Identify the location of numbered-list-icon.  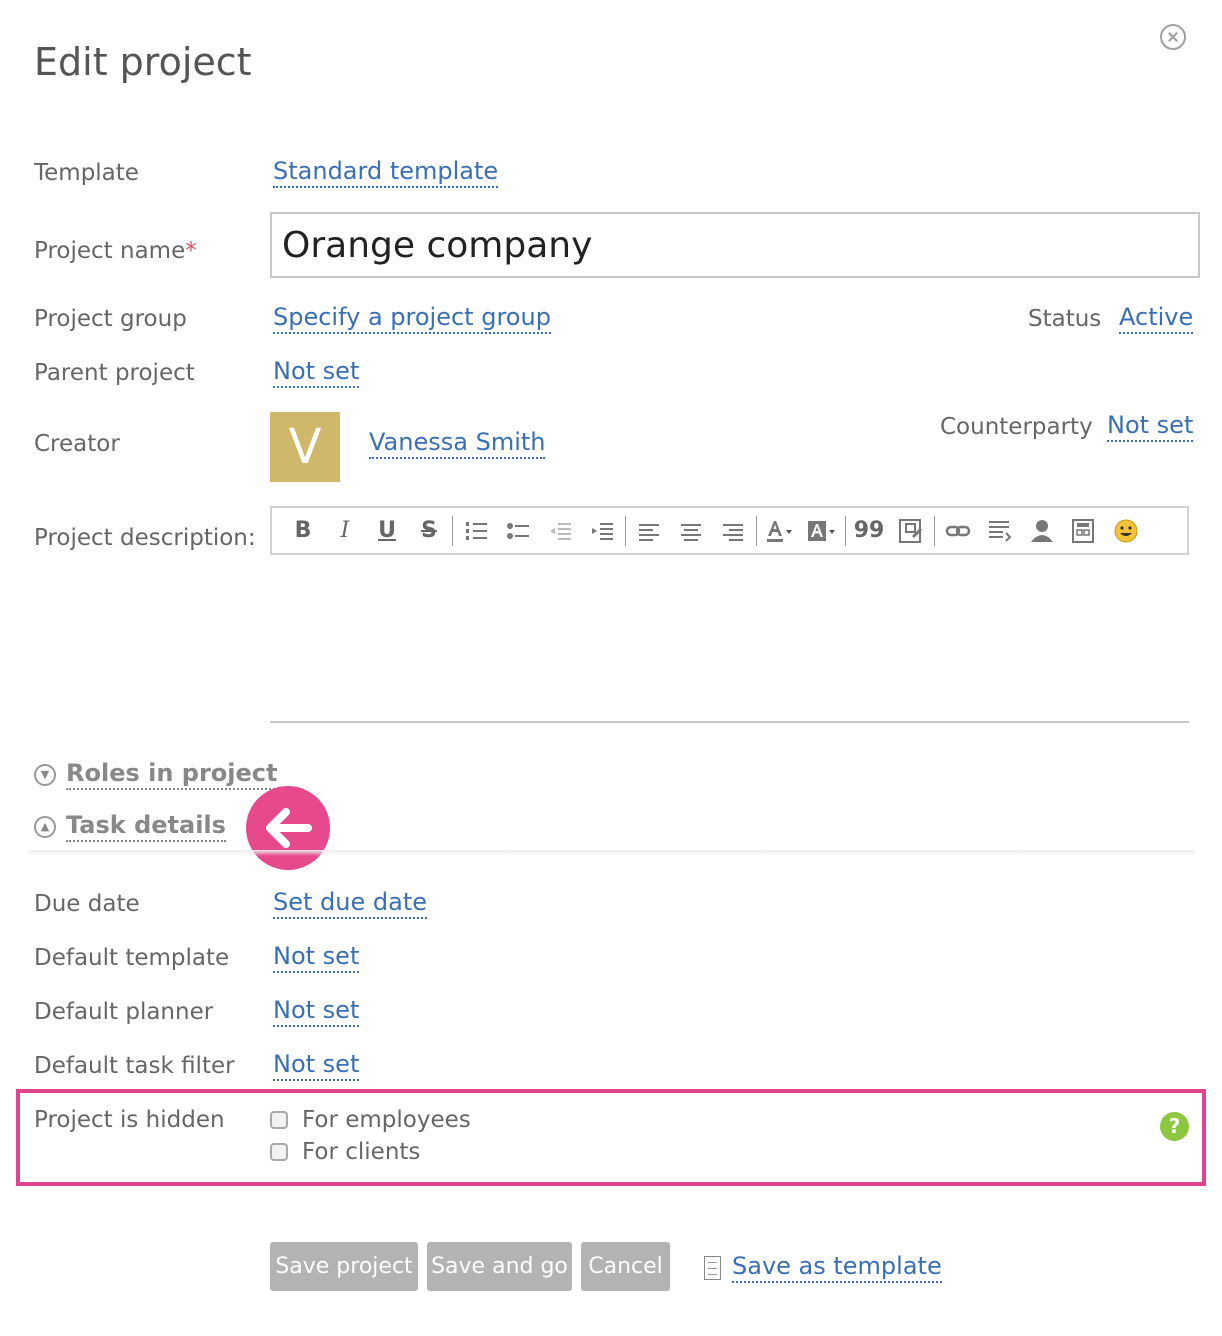
(476, 531).